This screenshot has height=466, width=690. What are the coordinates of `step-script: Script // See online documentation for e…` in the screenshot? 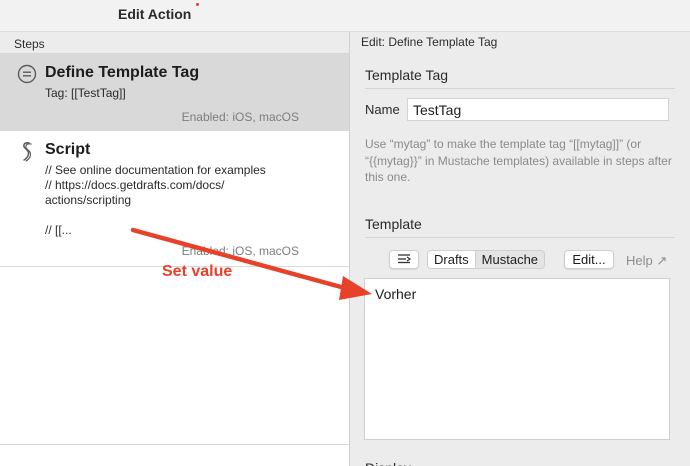 It's located at (174, 199).